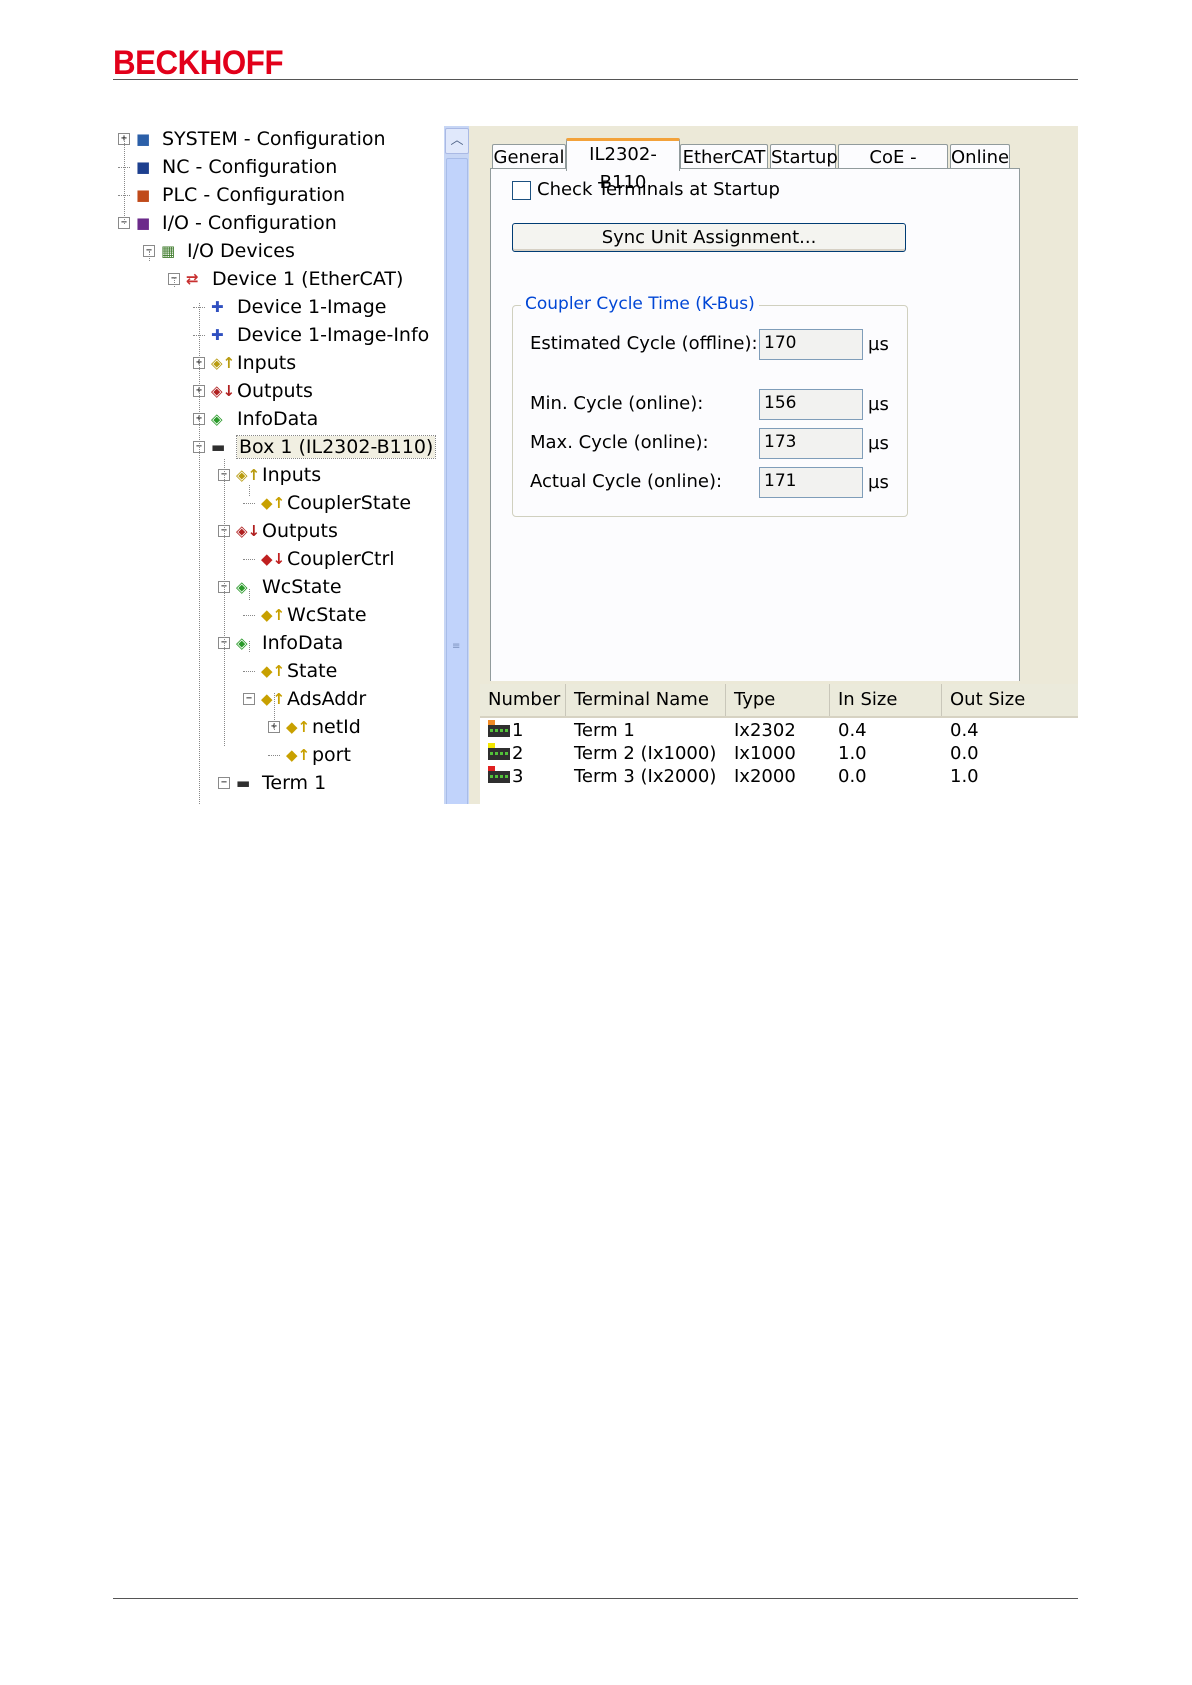 This screenshot has height=1685, width=1192. What do you see at coordinates (217, 335) in the screenshot?
I see `image-info-icon: ✚` at bounding box center [217, 335].